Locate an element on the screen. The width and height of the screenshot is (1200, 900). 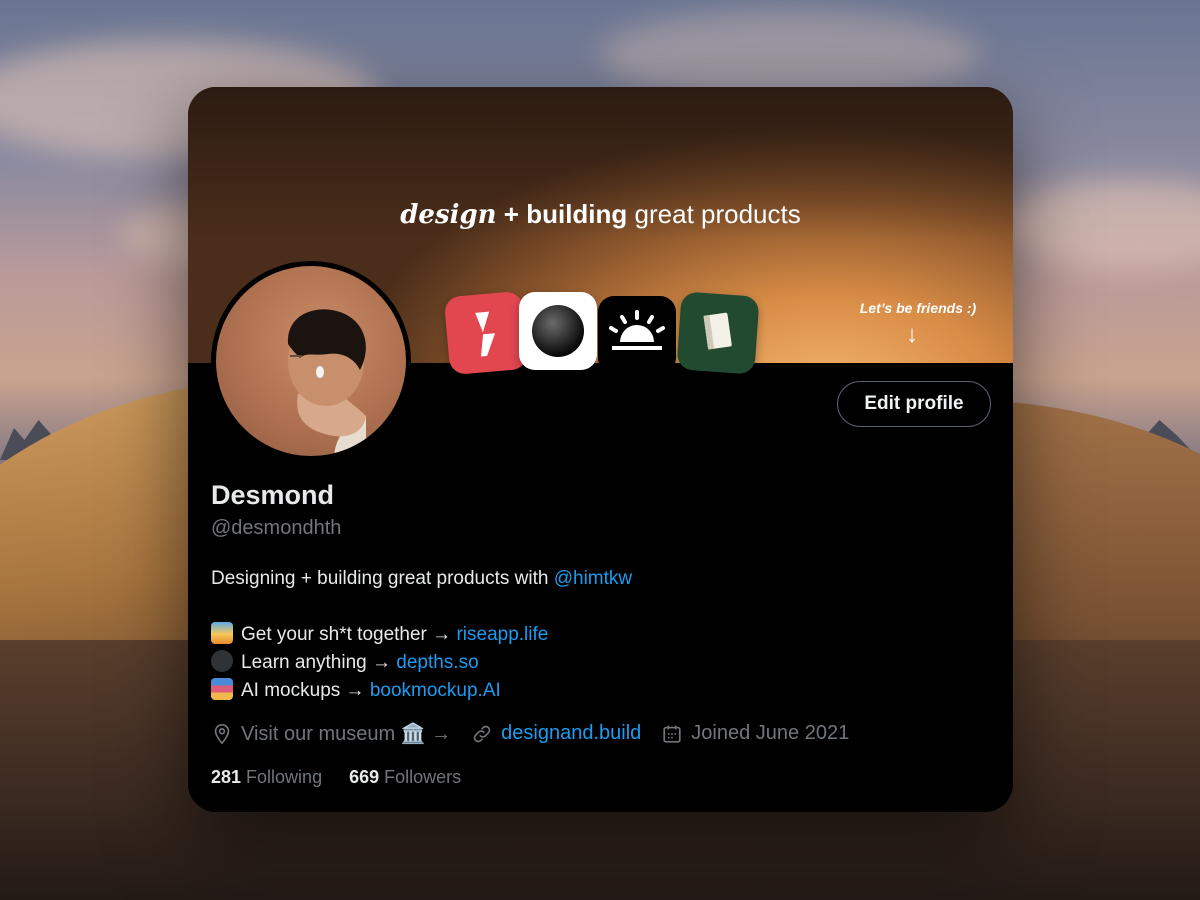
rise-app-icon is located at coordinates (486, 333).